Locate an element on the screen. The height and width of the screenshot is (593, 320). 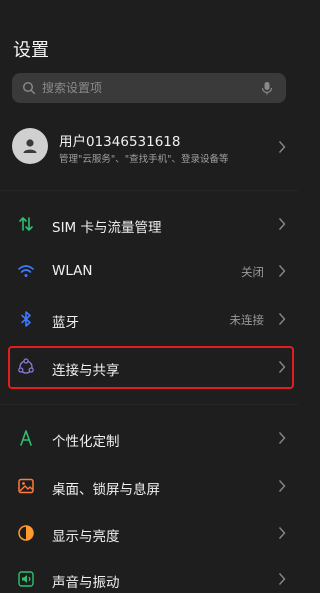
settings-item-wlan: WLAN 关闭 is located at coordinates (149, 271).